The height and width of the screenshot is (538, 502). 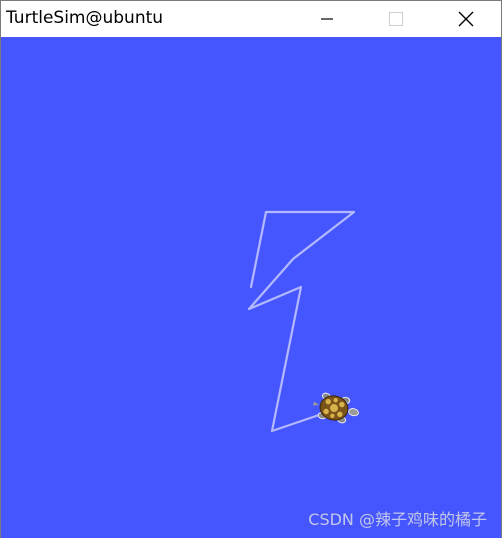 I want to click on close-button, so click(x=466, y=19).